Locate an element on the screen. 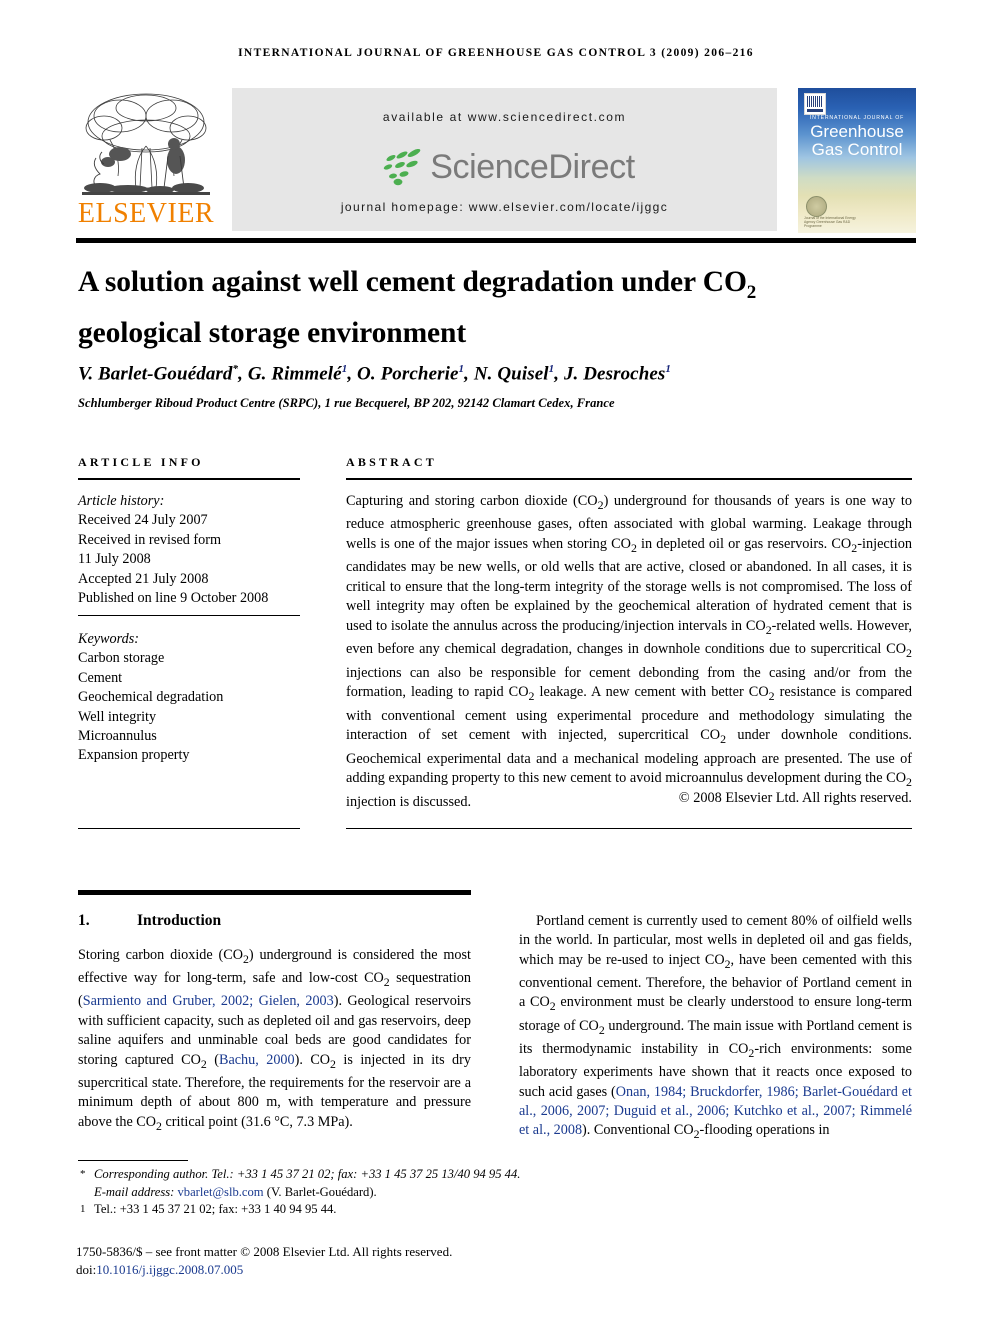  history-item: Received 24 July 2007 is located at coordinates (143, 520).